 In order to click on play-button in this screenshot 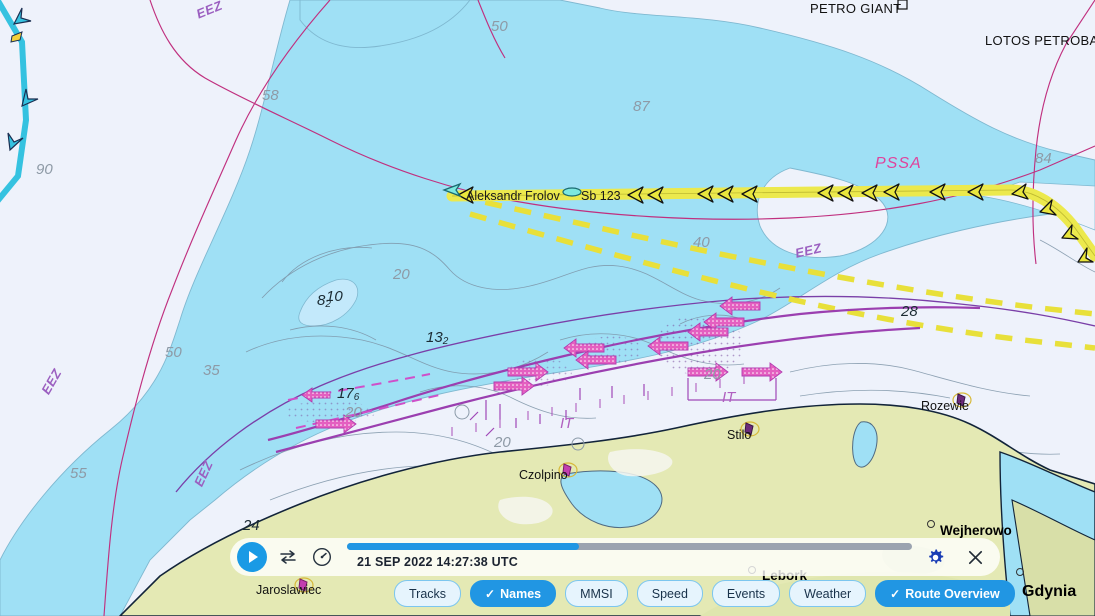, I will do `click(252, 557)`.